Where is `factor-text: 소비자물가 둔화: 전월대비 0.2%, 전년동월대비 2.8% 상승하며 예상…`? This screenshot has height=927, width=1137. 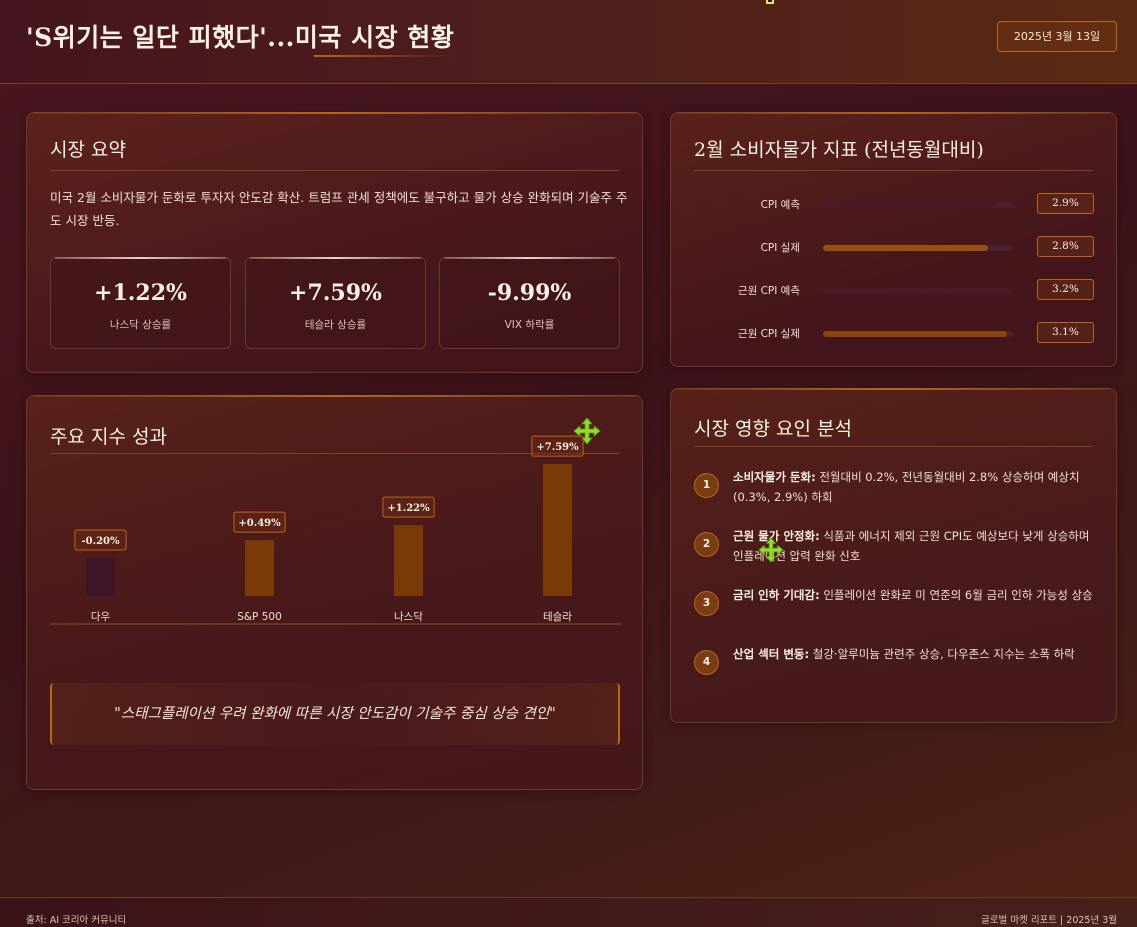
factor-text: 소비자물가 둔화: 전월대비 0.2%, 전년동월대비 2.8% 상승하며 예상… is located at coordinates (913, 487).